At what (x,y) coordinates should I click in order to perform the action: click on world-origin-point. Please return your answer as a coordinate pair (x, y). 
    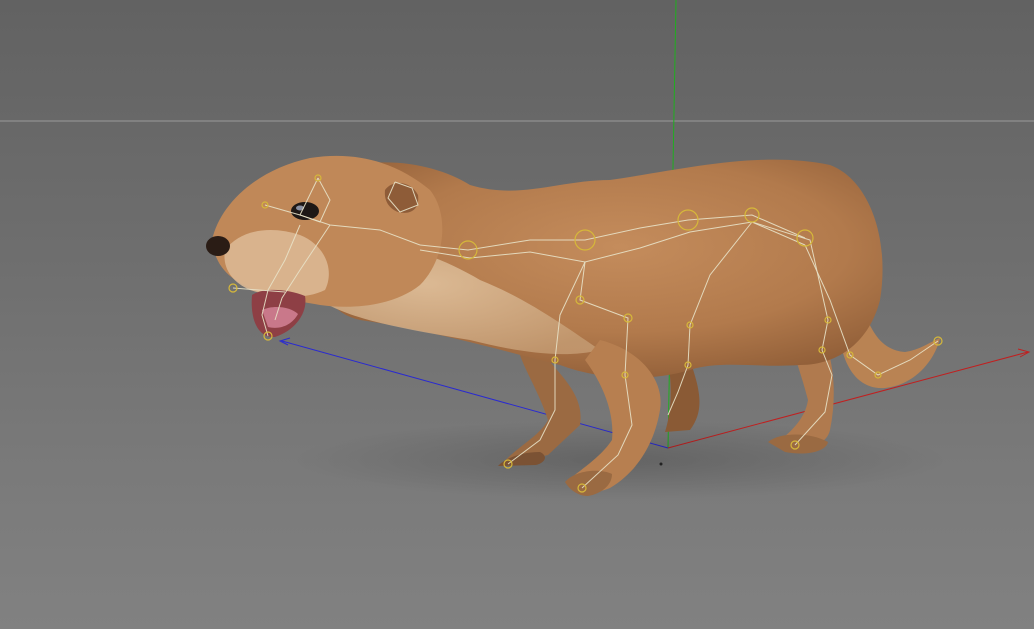
    Looking at the image, I should click on (661, 464).